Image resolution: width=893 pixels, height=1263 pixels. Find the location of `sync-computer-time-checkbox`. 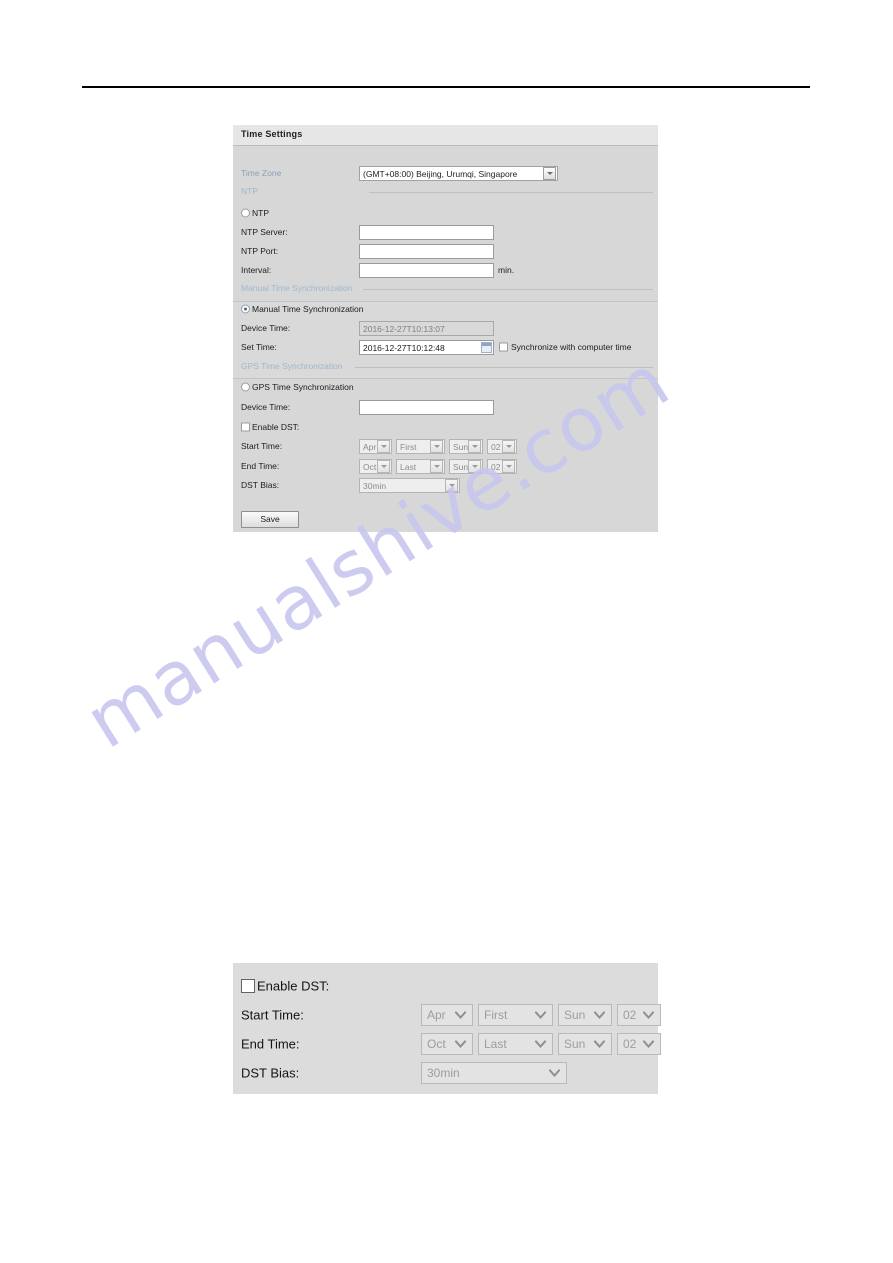

sync-computer-time-checkbox is located at coordinates (503, 347).